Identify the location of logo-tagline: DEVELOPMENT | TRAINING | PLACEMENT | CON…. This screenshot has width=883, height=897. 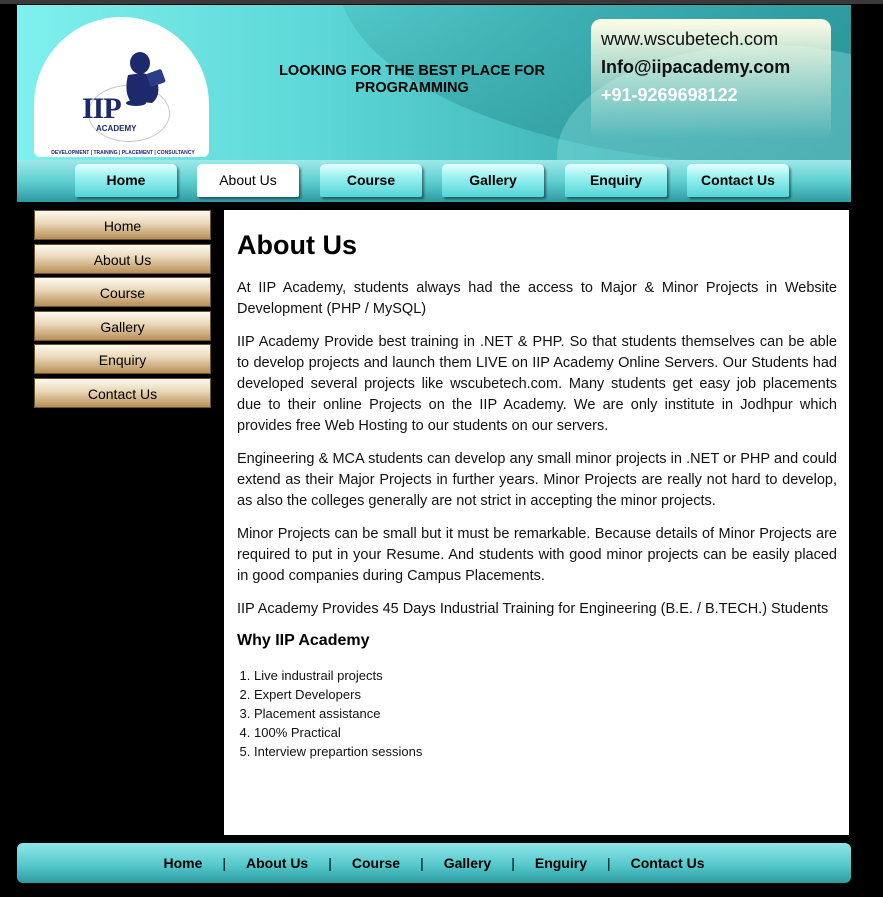
(123, 153).